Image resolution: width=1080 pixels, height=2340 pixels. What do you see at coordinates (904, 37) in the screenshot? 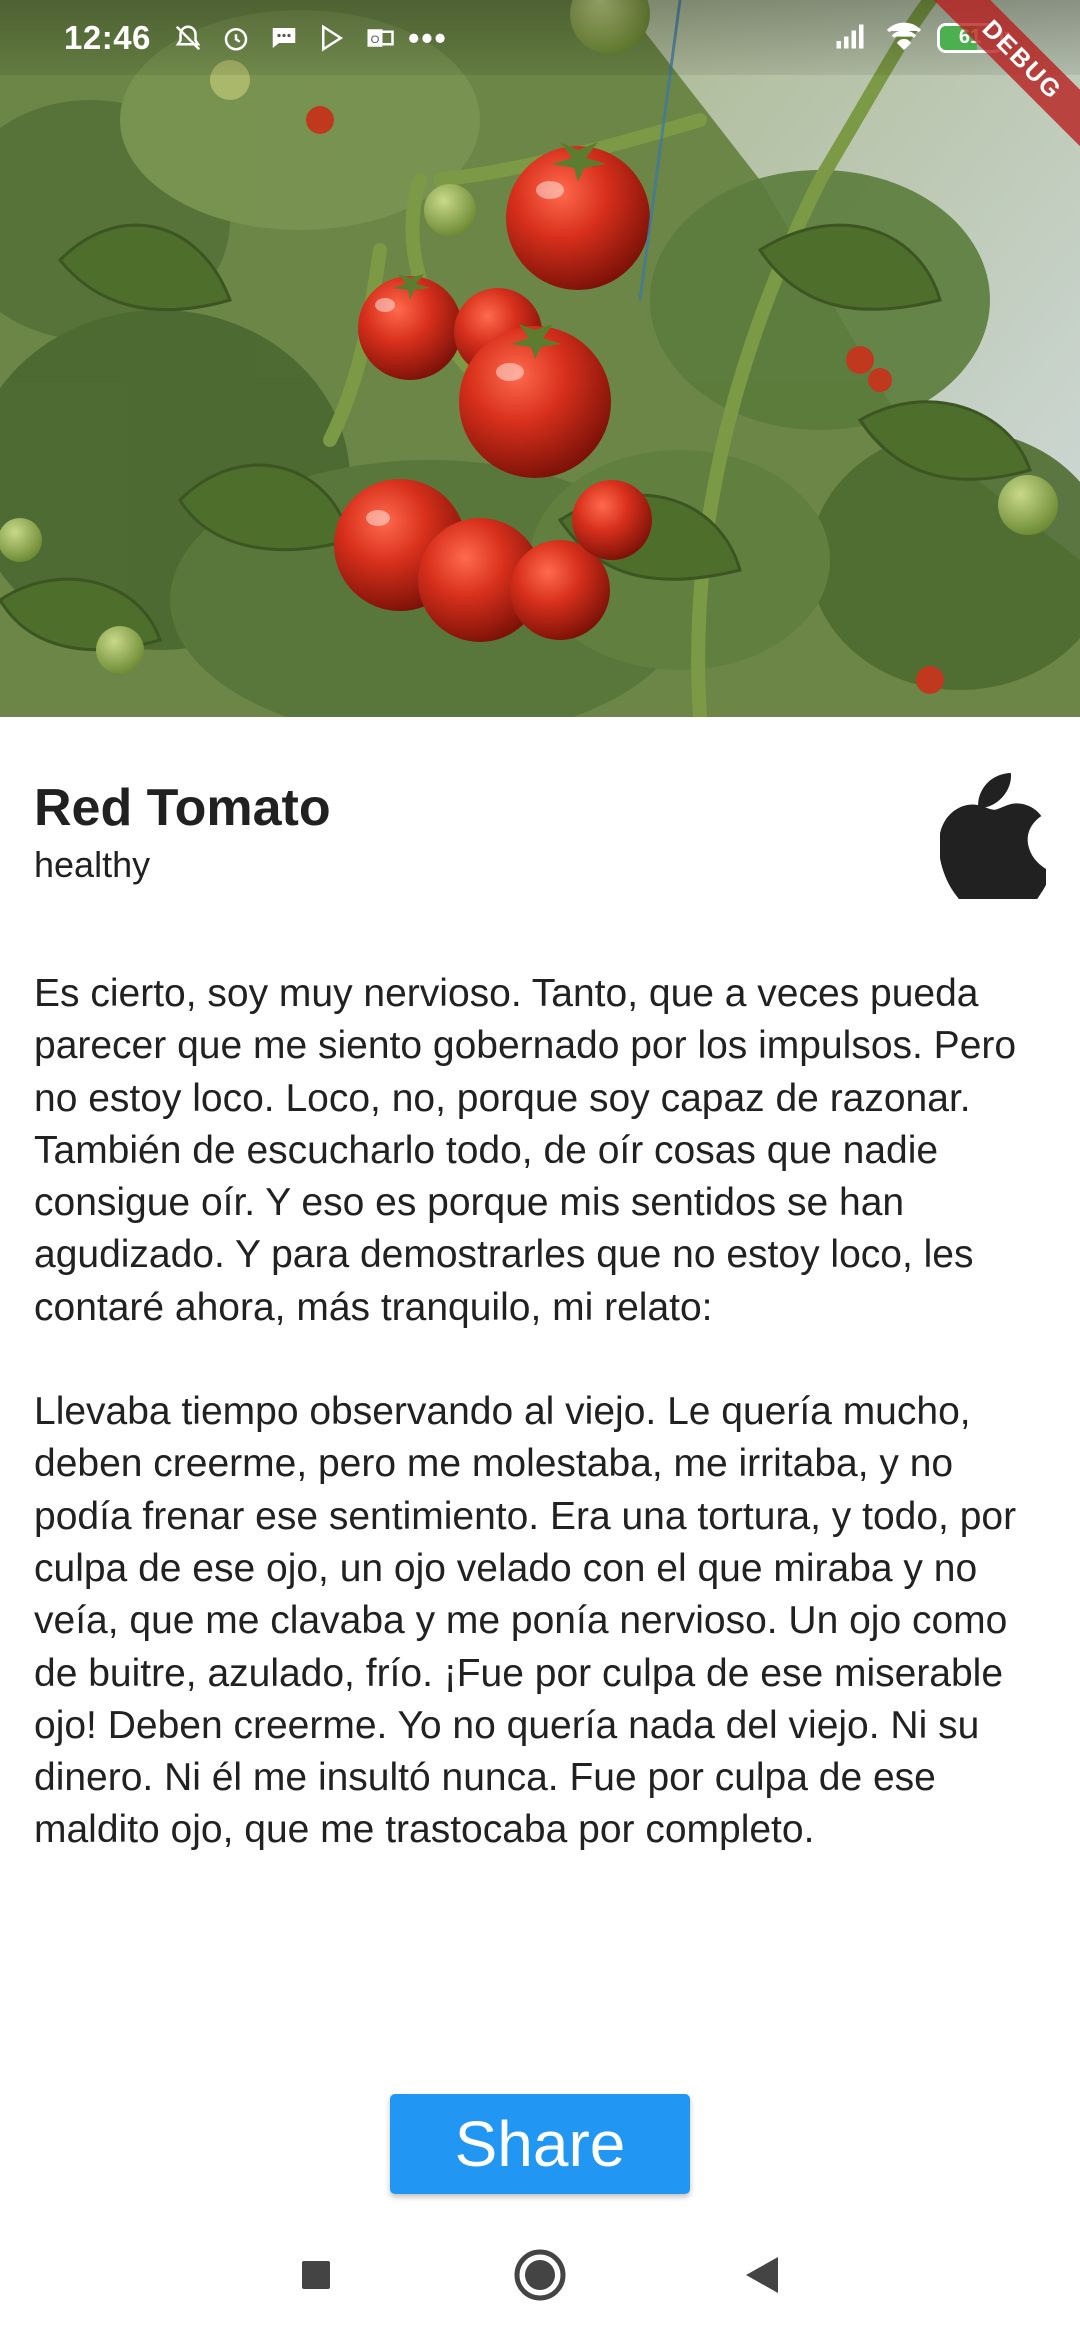
I see `wifi-icon` at bounding box center [904, 37].